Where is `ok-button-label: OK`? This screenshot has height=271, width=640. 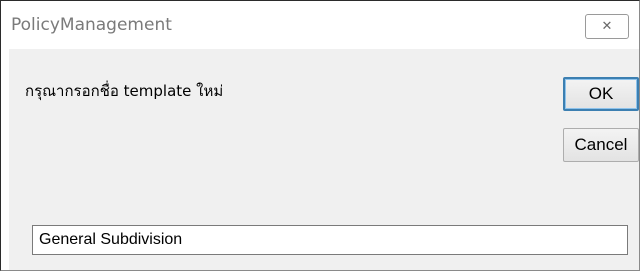
ok-button-label: OK is located at coordinates (601, 93).